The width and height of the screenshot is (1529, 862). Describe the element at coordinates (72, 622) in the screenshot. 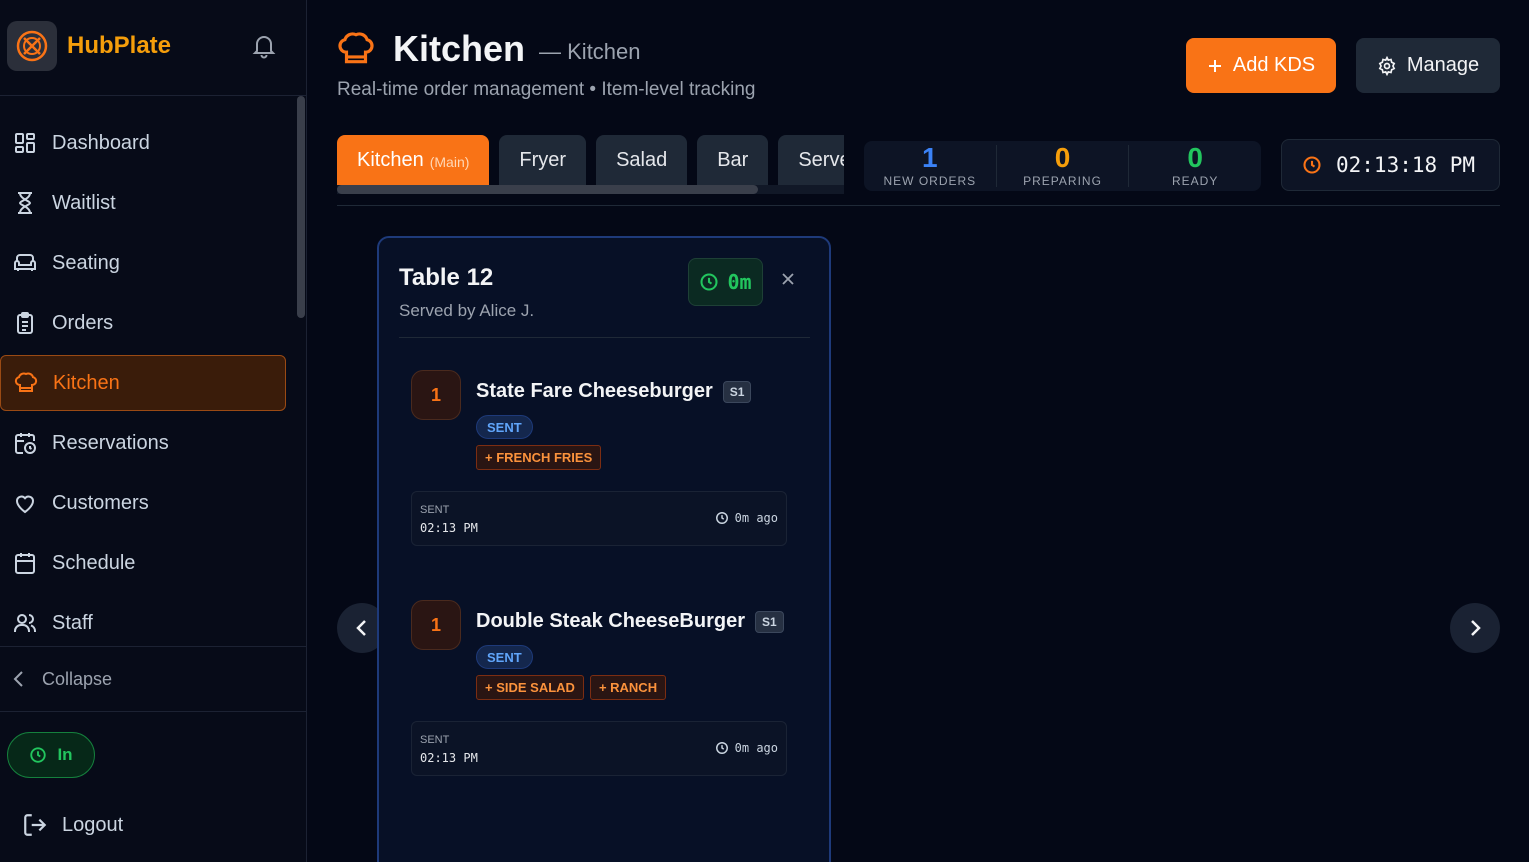

I see `sidebar-item-label: Staff` at that location.